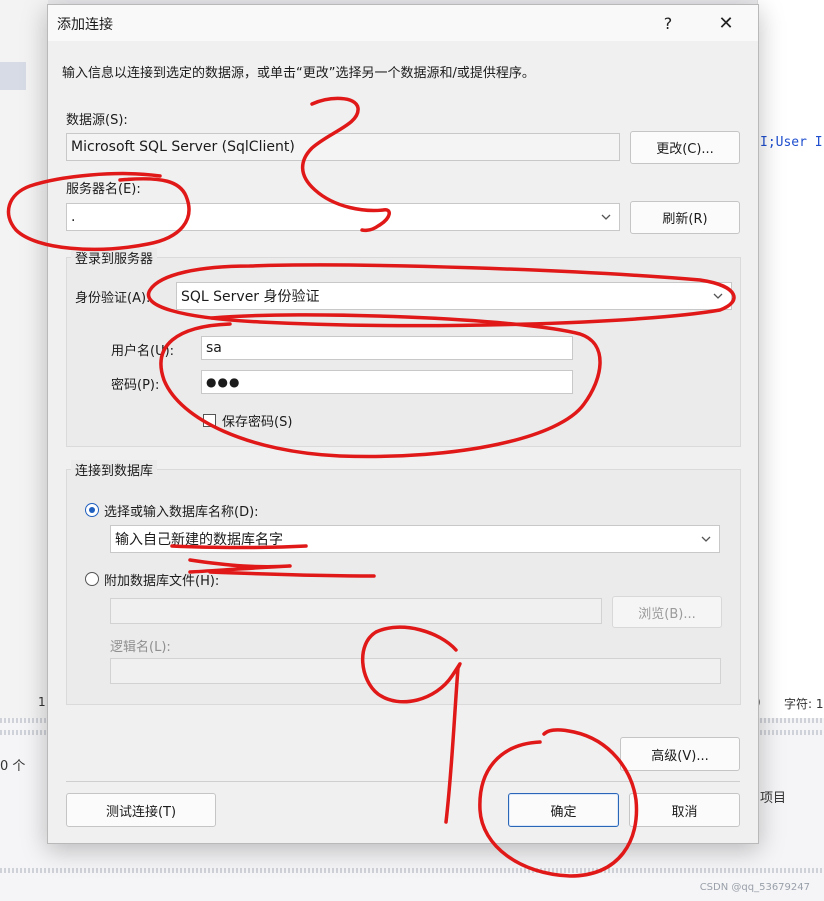 The image size is (824, 901). I want to click on password-label: 密码(P):, so click(135, 385).